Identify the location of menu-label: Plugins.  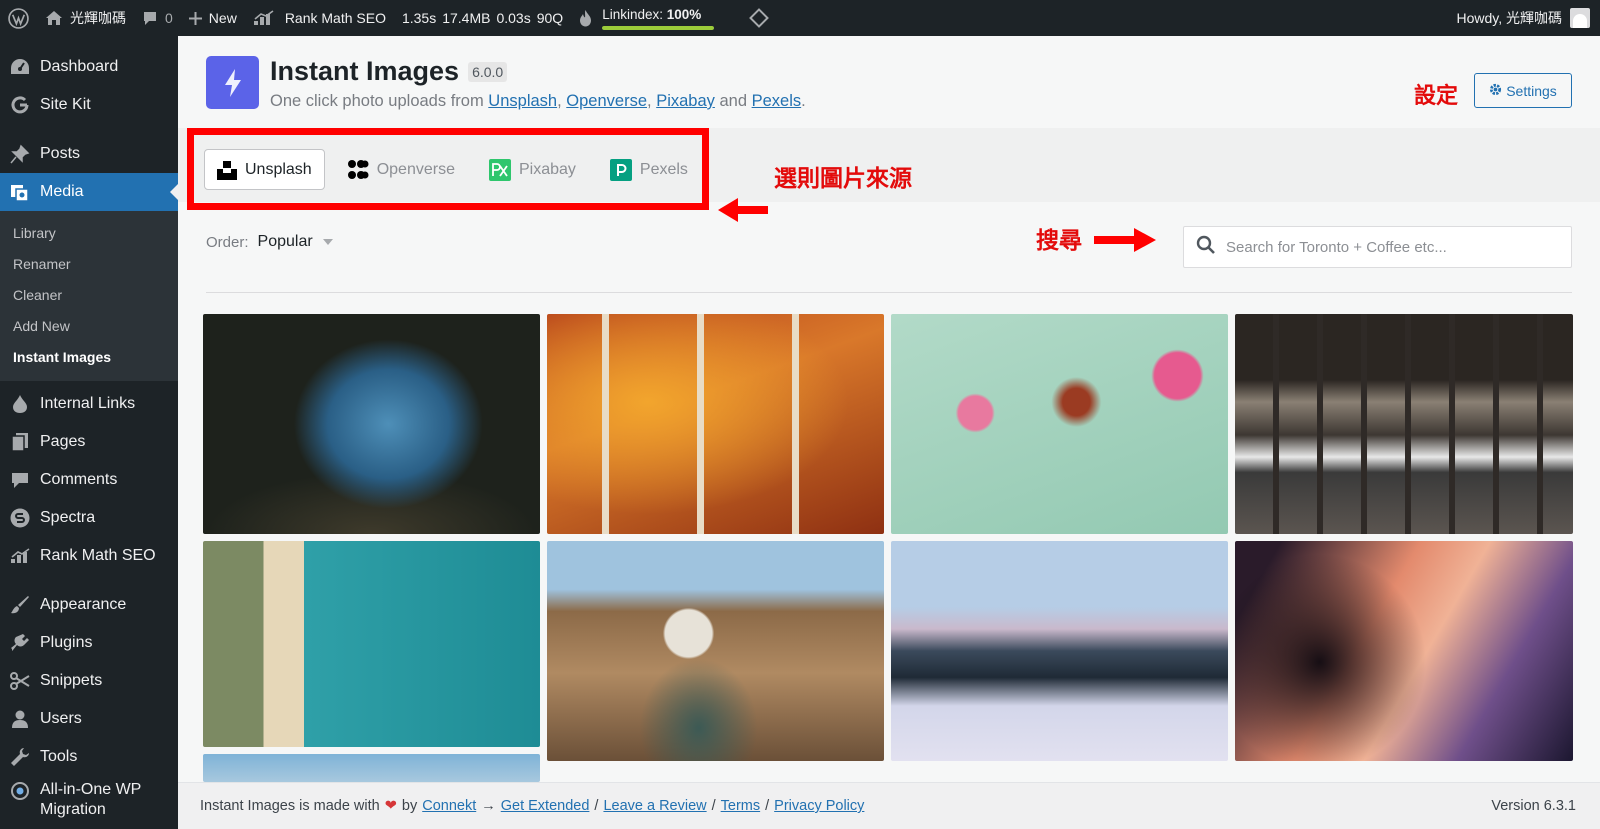
(66, 642).